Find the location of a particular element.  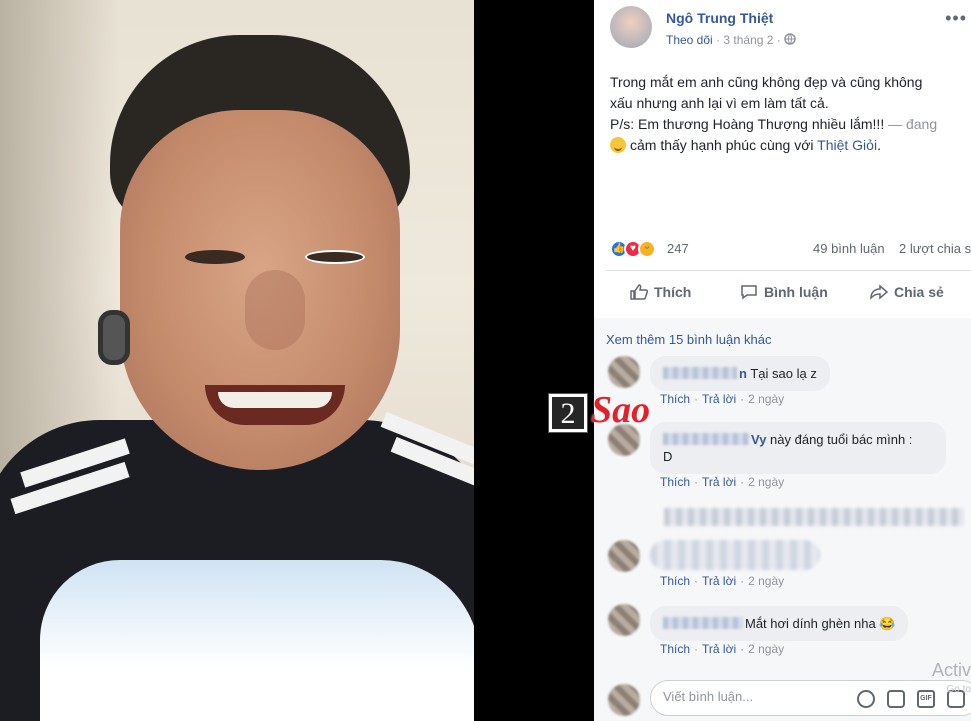

globe-icon is located at coordinates (790, 39).